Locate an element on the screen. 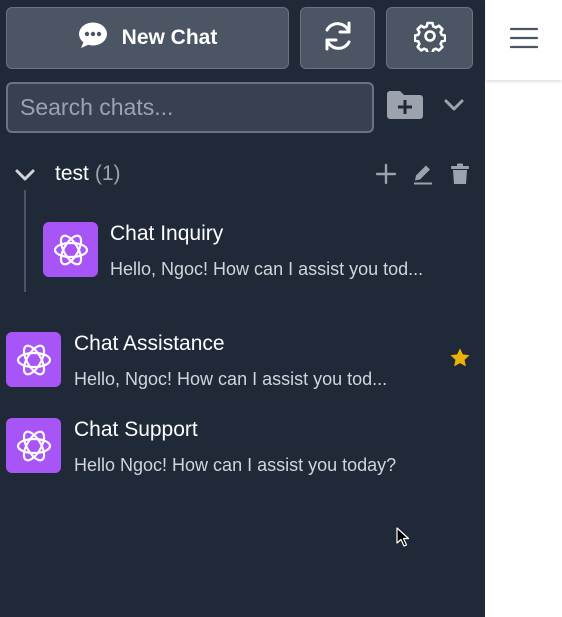  sort-dropdown-button is located at coordinates (454, 107).